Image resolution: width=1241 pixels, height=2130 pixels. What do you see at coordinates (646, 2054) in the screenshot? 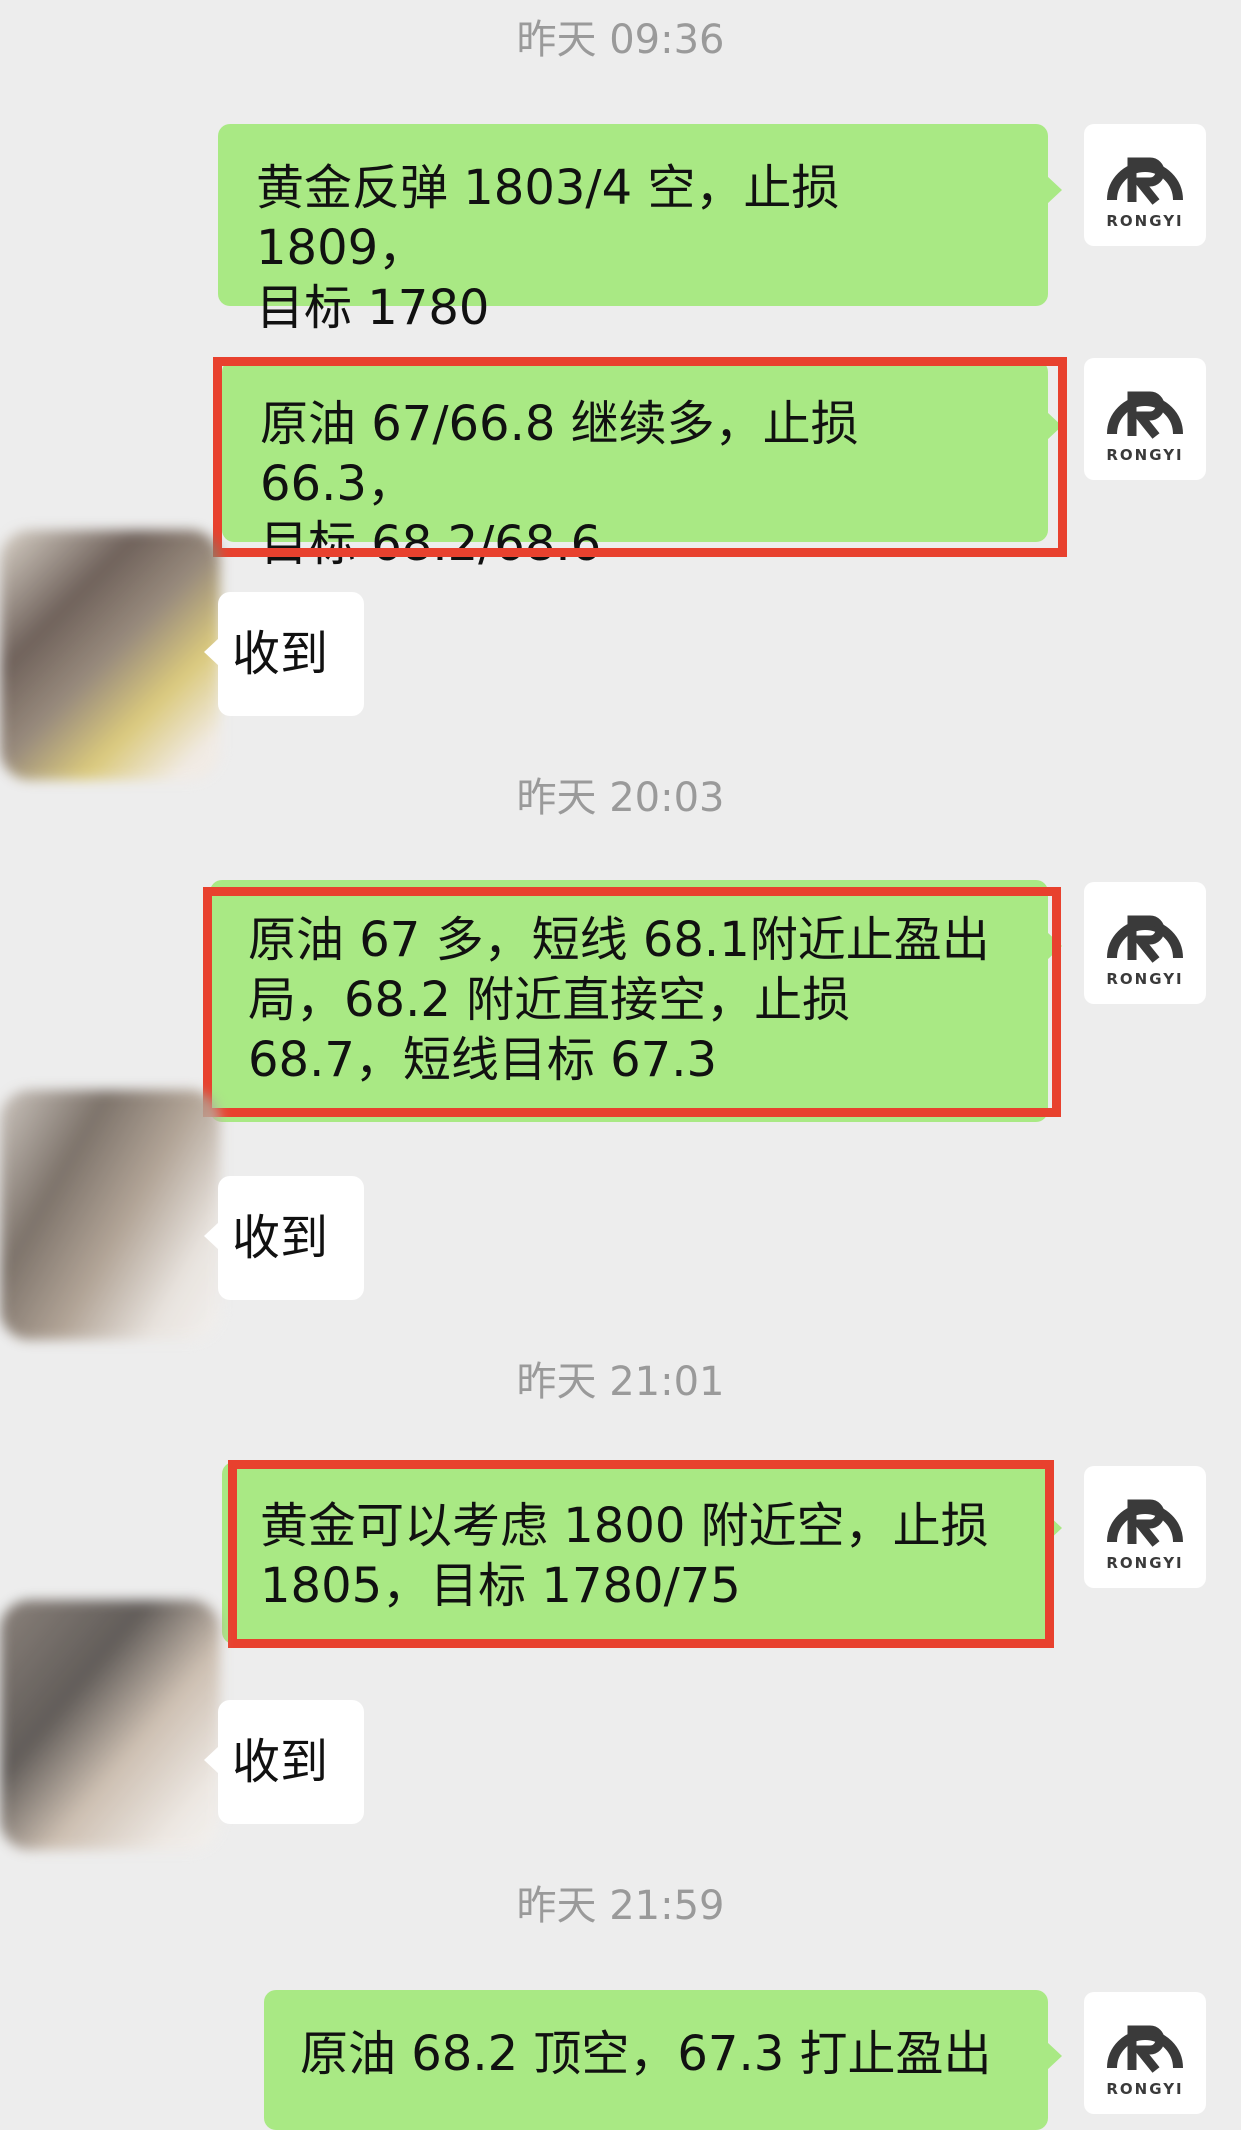
I see `message-line: 原油 68.2 顶空，67.3 打止盈出` at bounding box center [646, 2054].